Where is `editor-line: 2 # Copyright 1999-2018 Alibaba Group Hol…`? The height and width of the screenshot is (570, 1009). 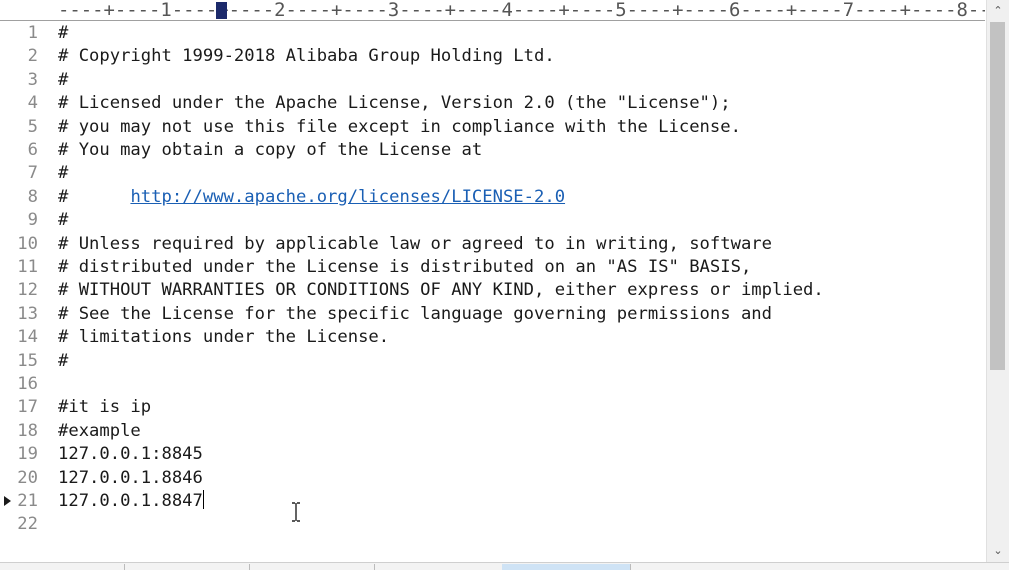
editor-line: 2 # Copyright 1999-2018 Alibaba Group Hol… is located at coordinates (492, 56).